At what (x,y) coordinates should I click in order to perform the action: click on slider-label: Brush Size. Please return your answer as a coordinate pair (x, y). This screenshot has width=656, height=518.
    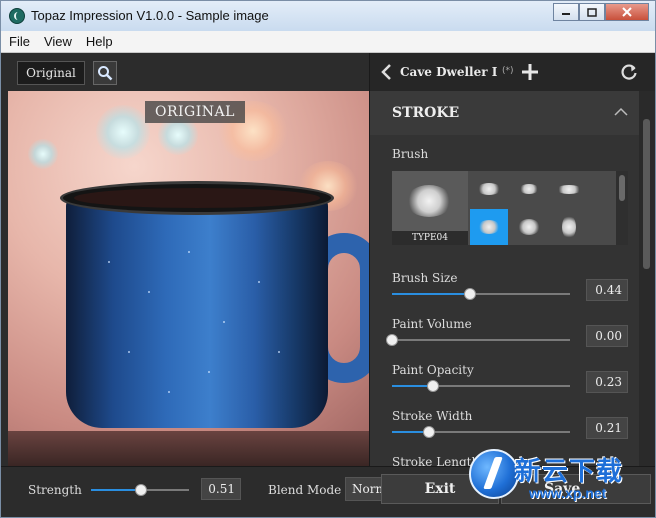
    Looking at the image, I should click on (425, 278).